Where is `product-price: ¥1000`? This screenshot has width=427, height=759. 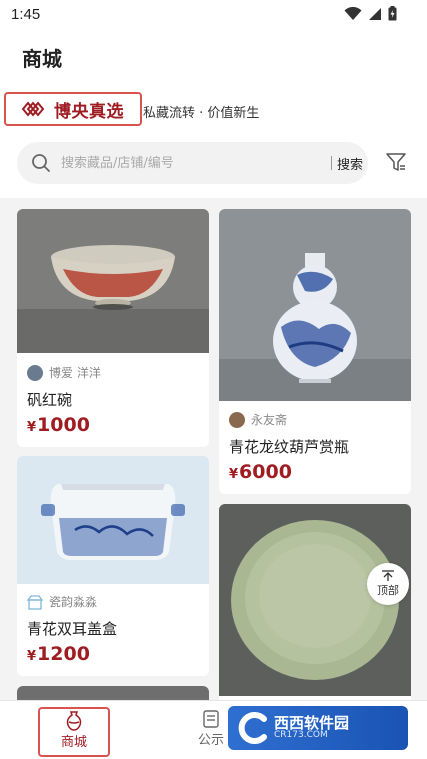
product-price: ¥1000 is located at coordinates (58, 425).